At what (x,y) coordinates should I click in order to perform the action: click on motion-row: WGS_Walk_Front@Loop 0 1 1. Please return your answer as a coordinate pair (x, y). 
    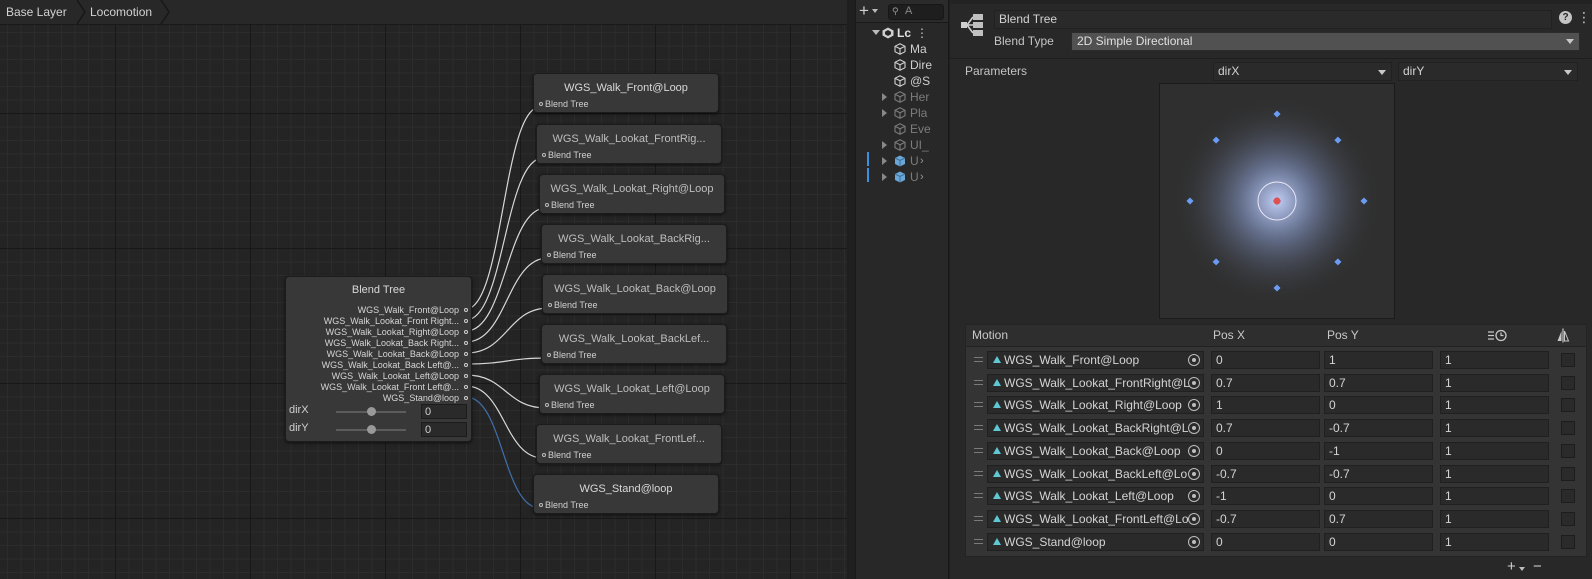
    Looking at the image, I should click on (1276, 359).